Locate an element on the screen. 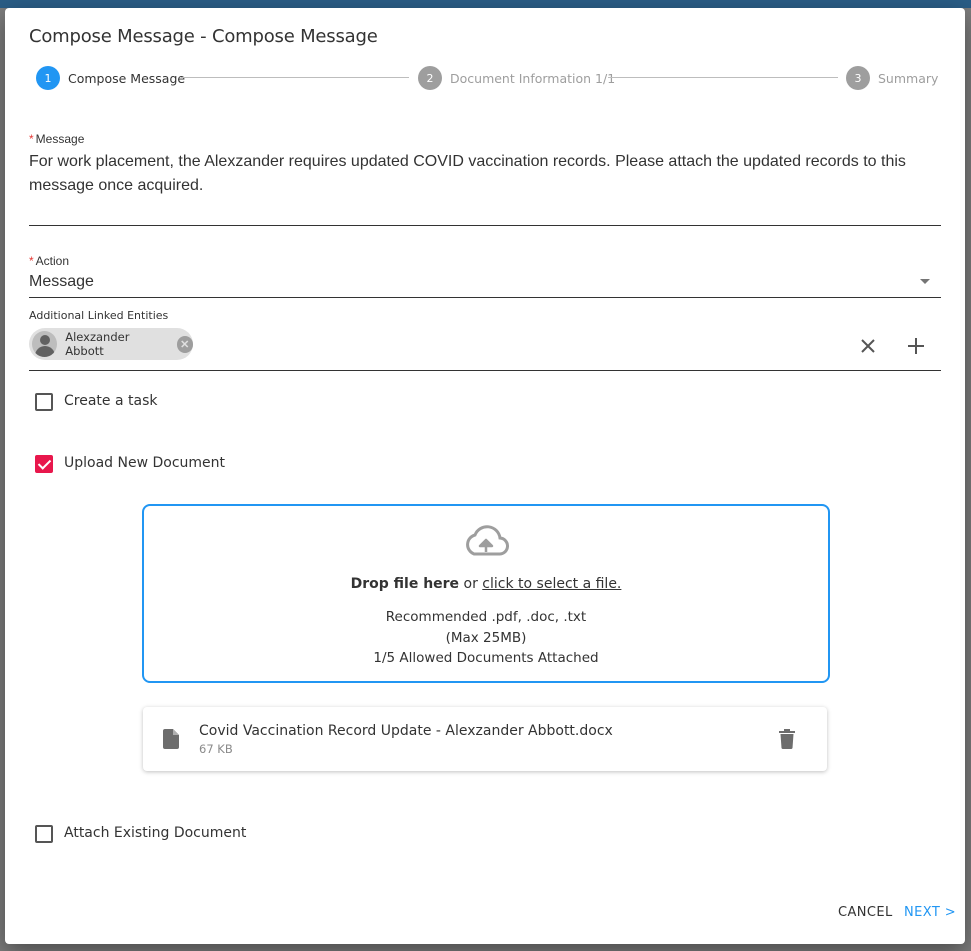 Image resolution: width=971 pixels, height=951 pixels. attach-existing-document-label: Attach Existing Document is located at coordinates (155, 833).